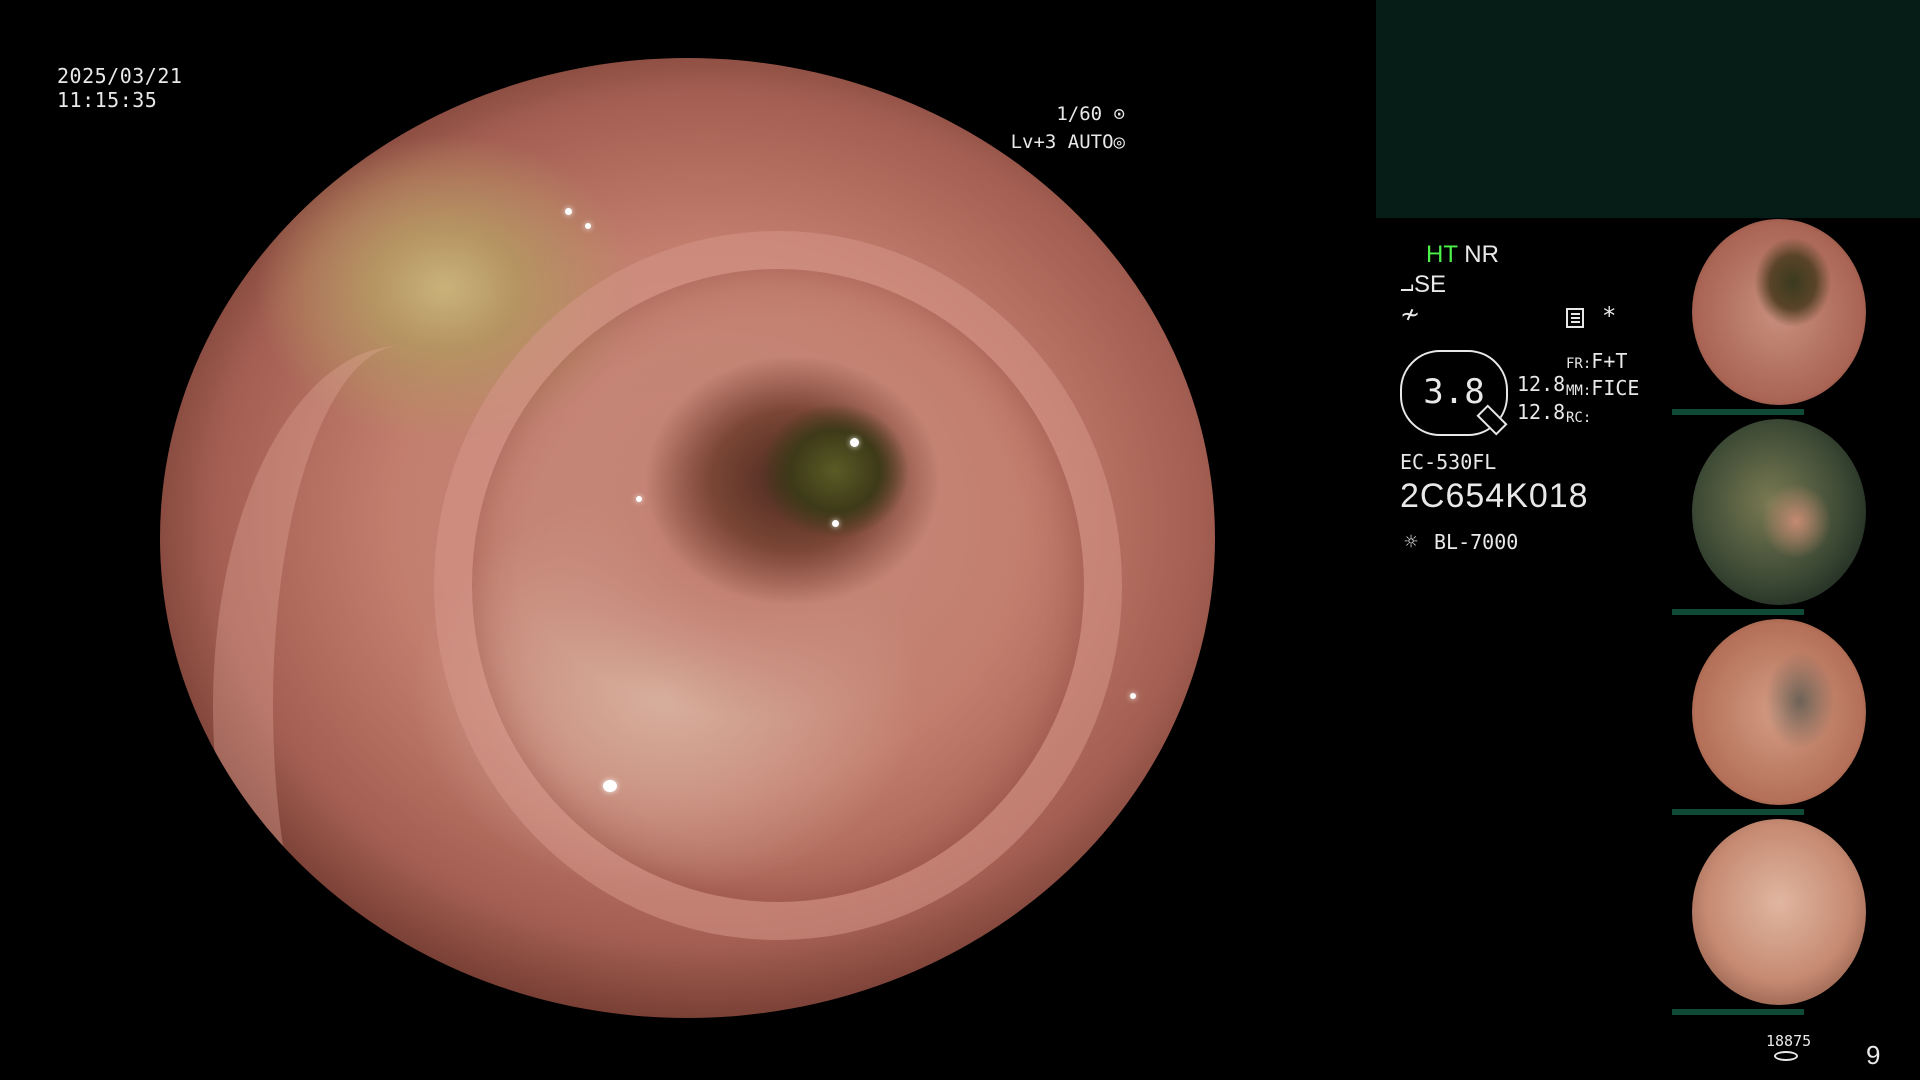 Image resolution: width=1920 pixels, height=1080 pixels. Describe the element at coordinates (1609, 361) in the screenshot. I see `fr-value: F+T` at that location.